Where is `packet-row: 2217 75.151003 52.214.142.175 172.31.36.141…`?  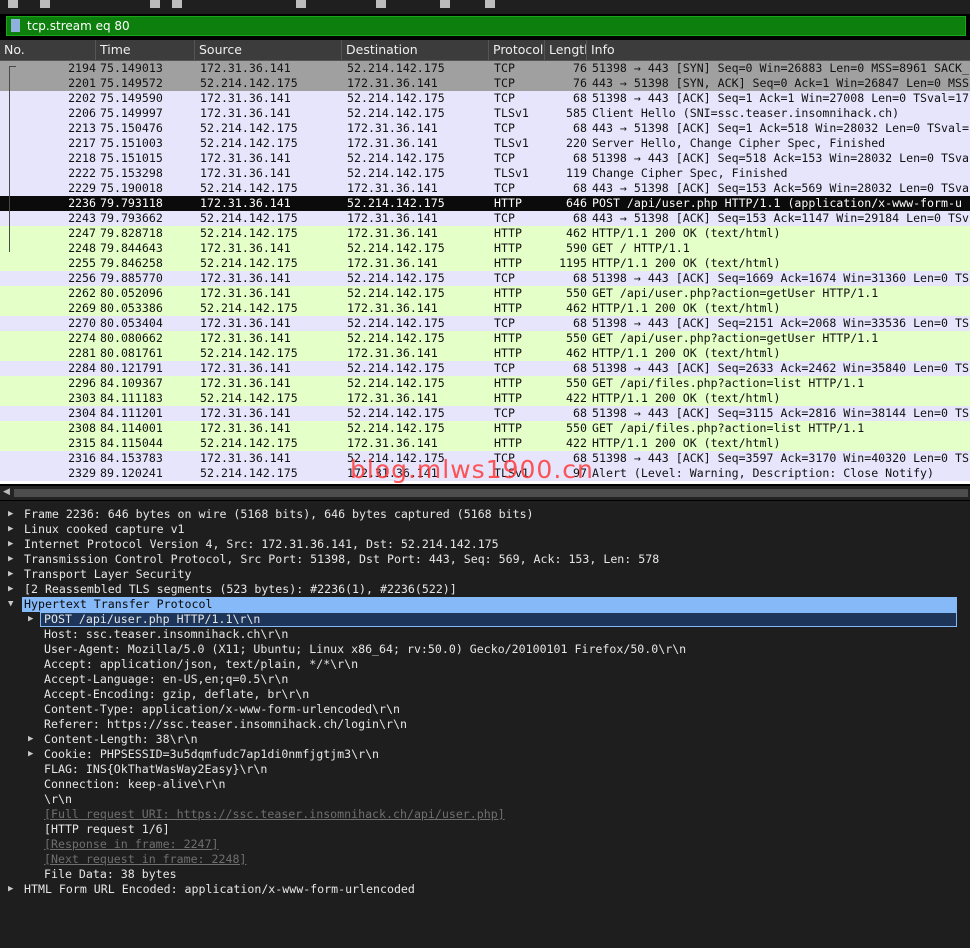
packet-row: 2217 75.151003 52.214.142.175 172.31.36.141… is located at coordinates (485, 143).